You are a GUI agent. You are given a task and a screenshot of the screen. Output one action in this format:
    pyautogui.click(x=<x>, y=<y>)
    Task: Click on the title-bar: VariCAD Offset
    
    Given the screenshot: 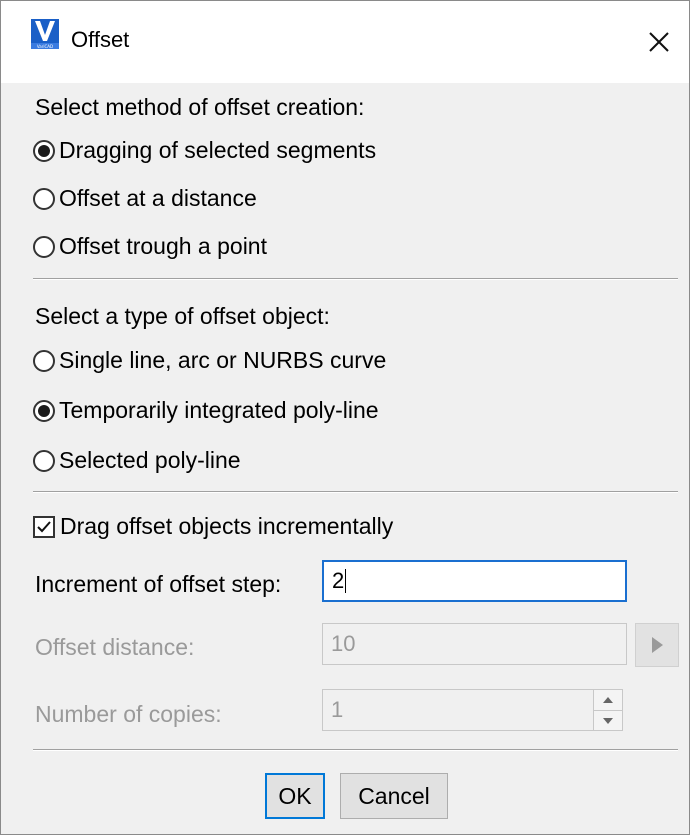 What is the action you would take?
    pyautogui.click(x=345, y=42)
    